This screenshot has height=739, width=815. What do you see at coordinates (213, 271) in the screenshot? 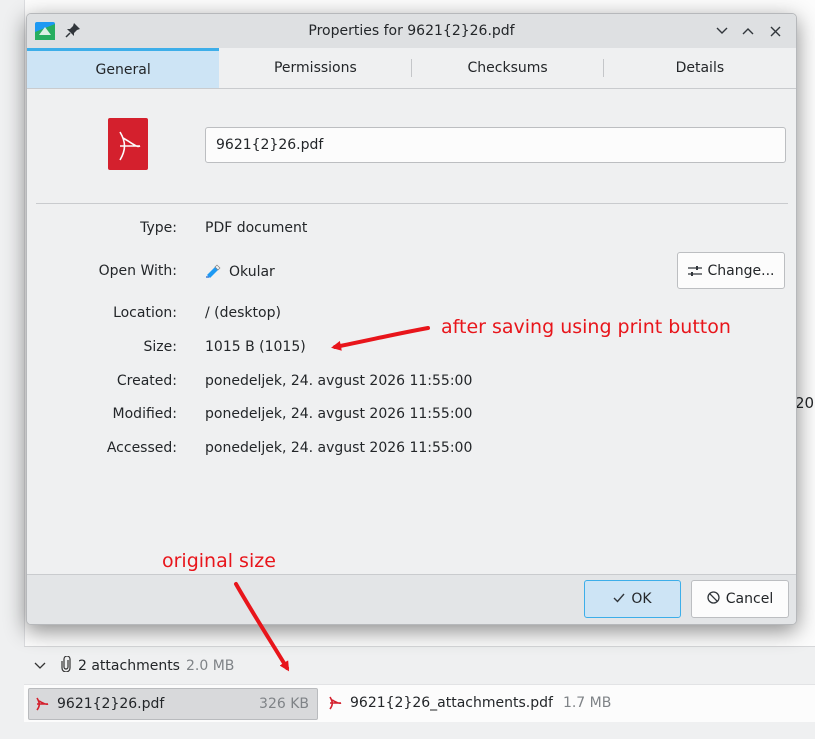
I see `okular-icon` at bounding box center [213, 271].